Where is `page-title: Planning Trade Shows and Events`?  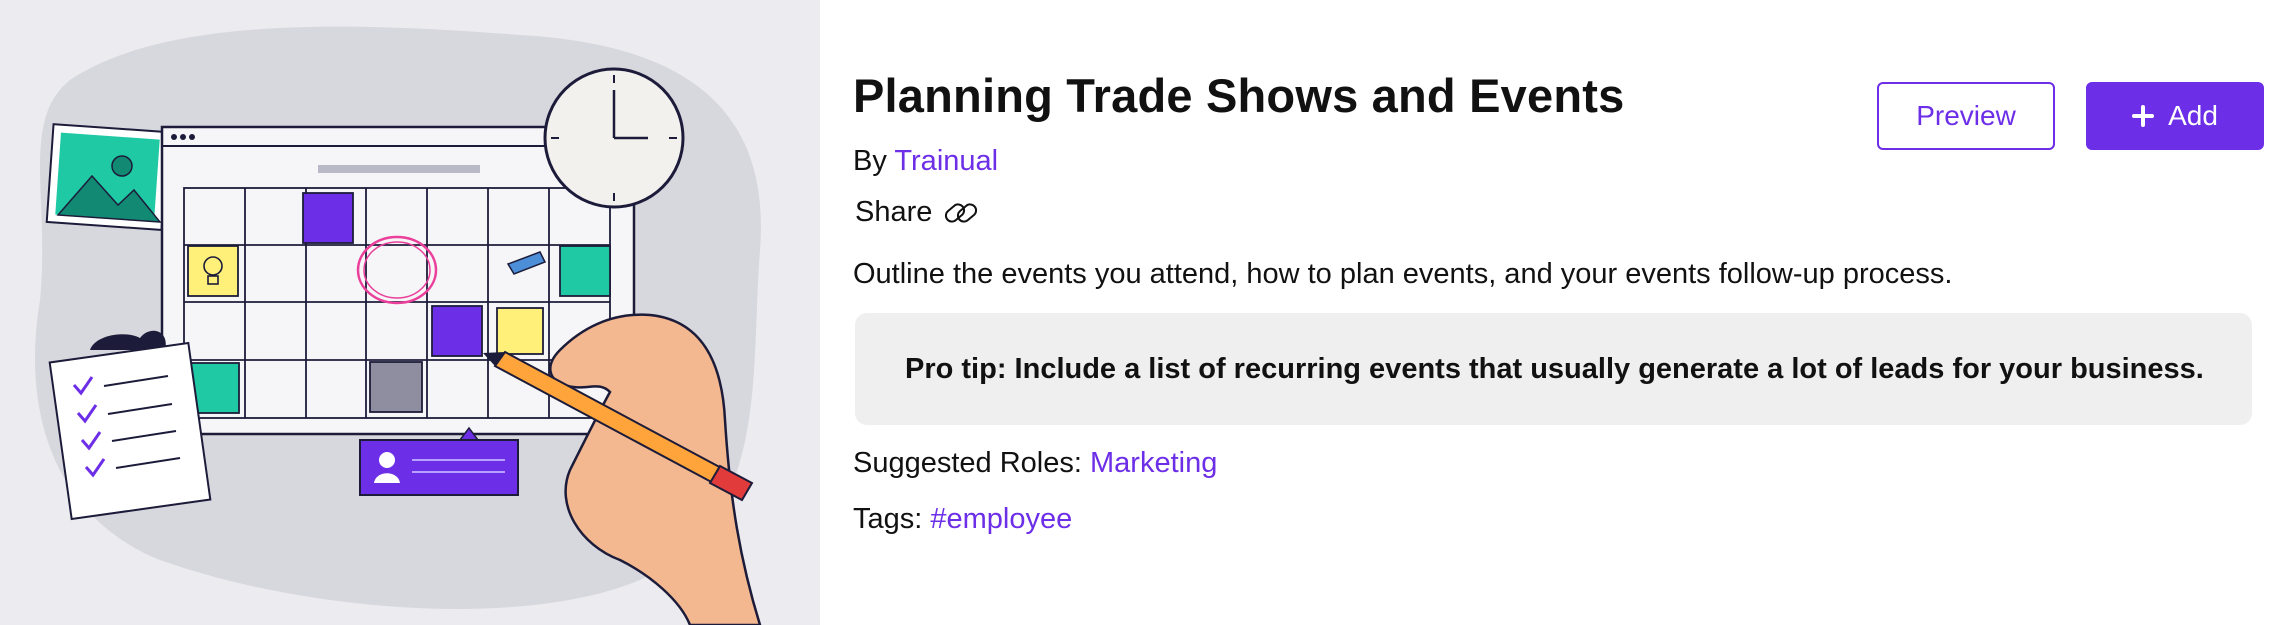
page-title: Planning Trade Shows and Events is located at coordinates (1239, 95).